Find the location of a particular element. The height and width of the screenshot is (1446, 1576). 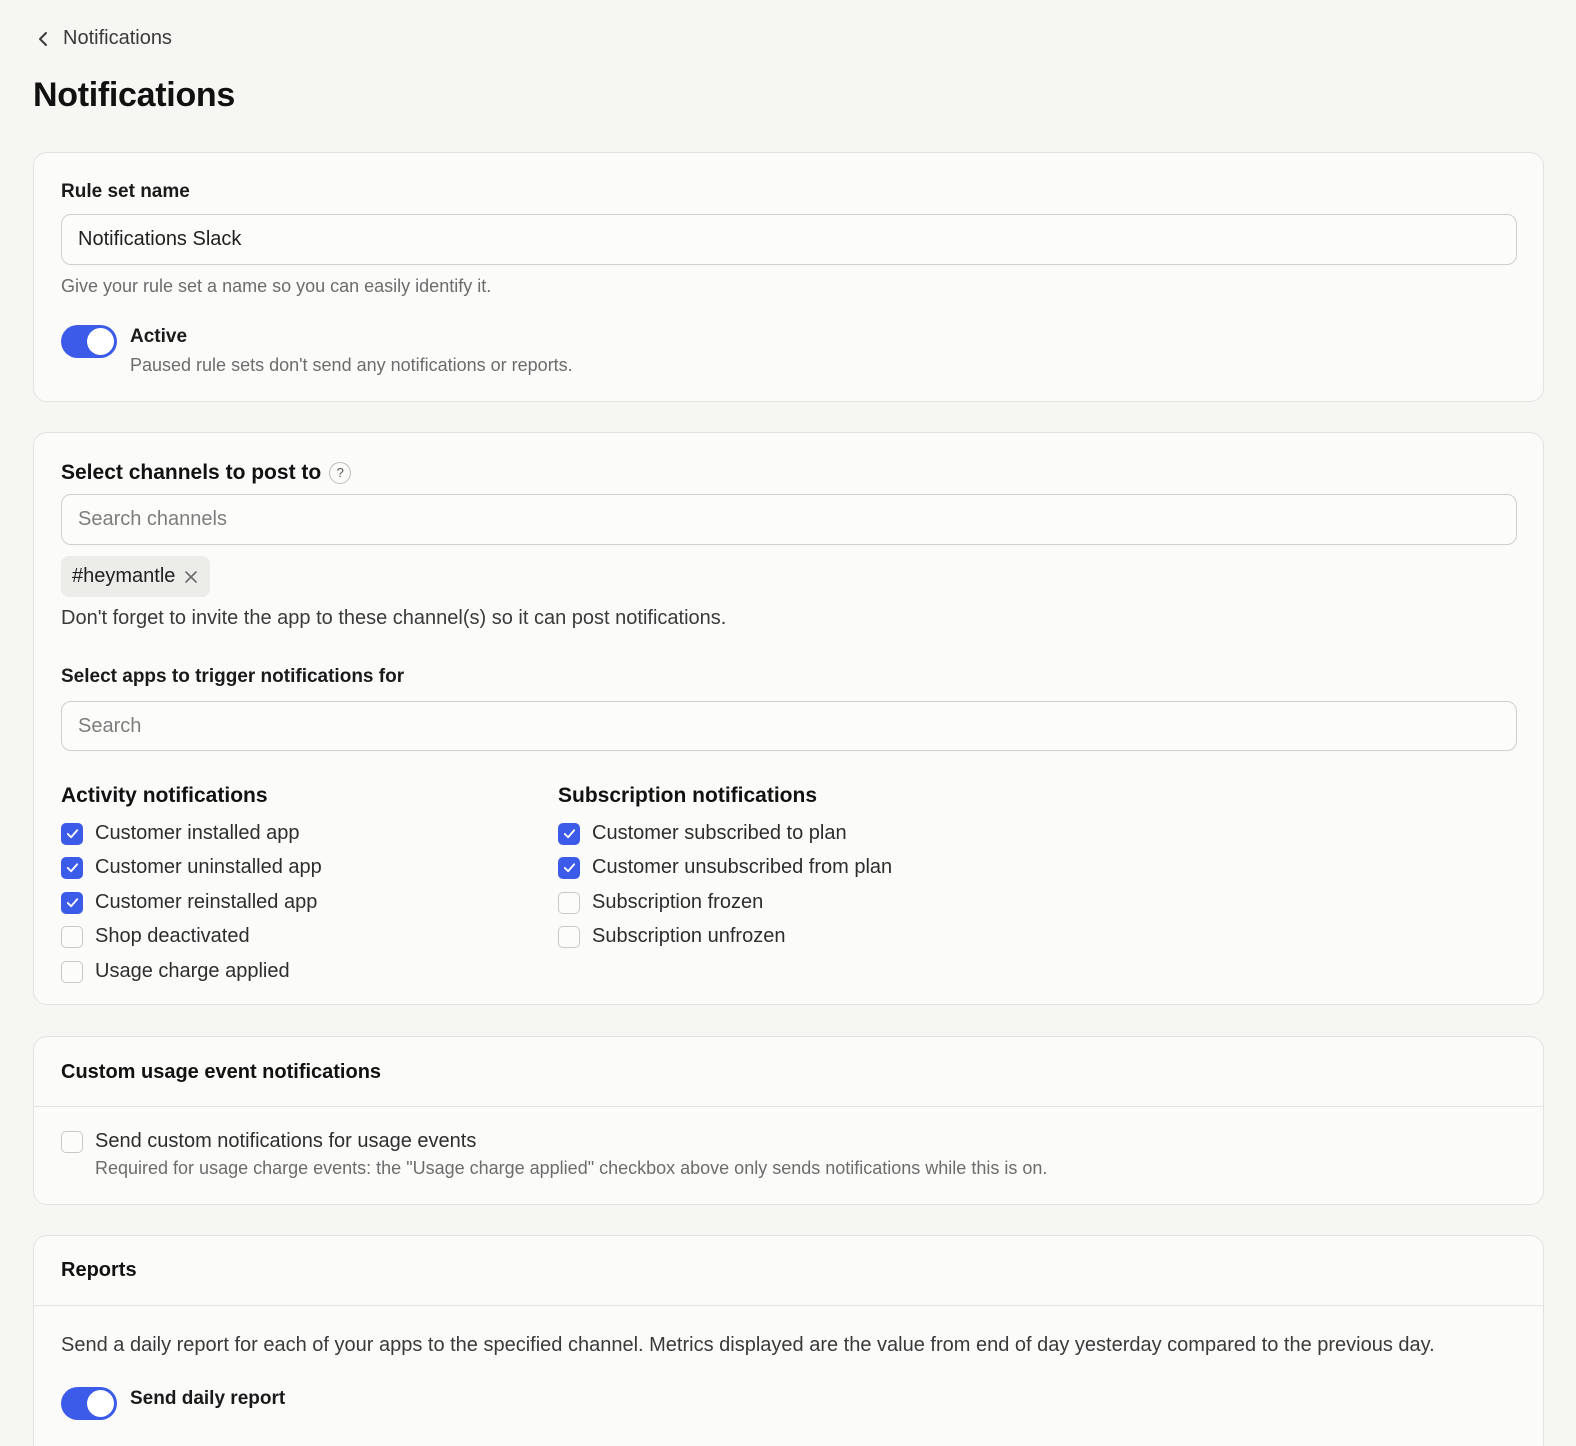

subscription-item-label: Customer subscribed to plan is located at coordinates (719, 833).